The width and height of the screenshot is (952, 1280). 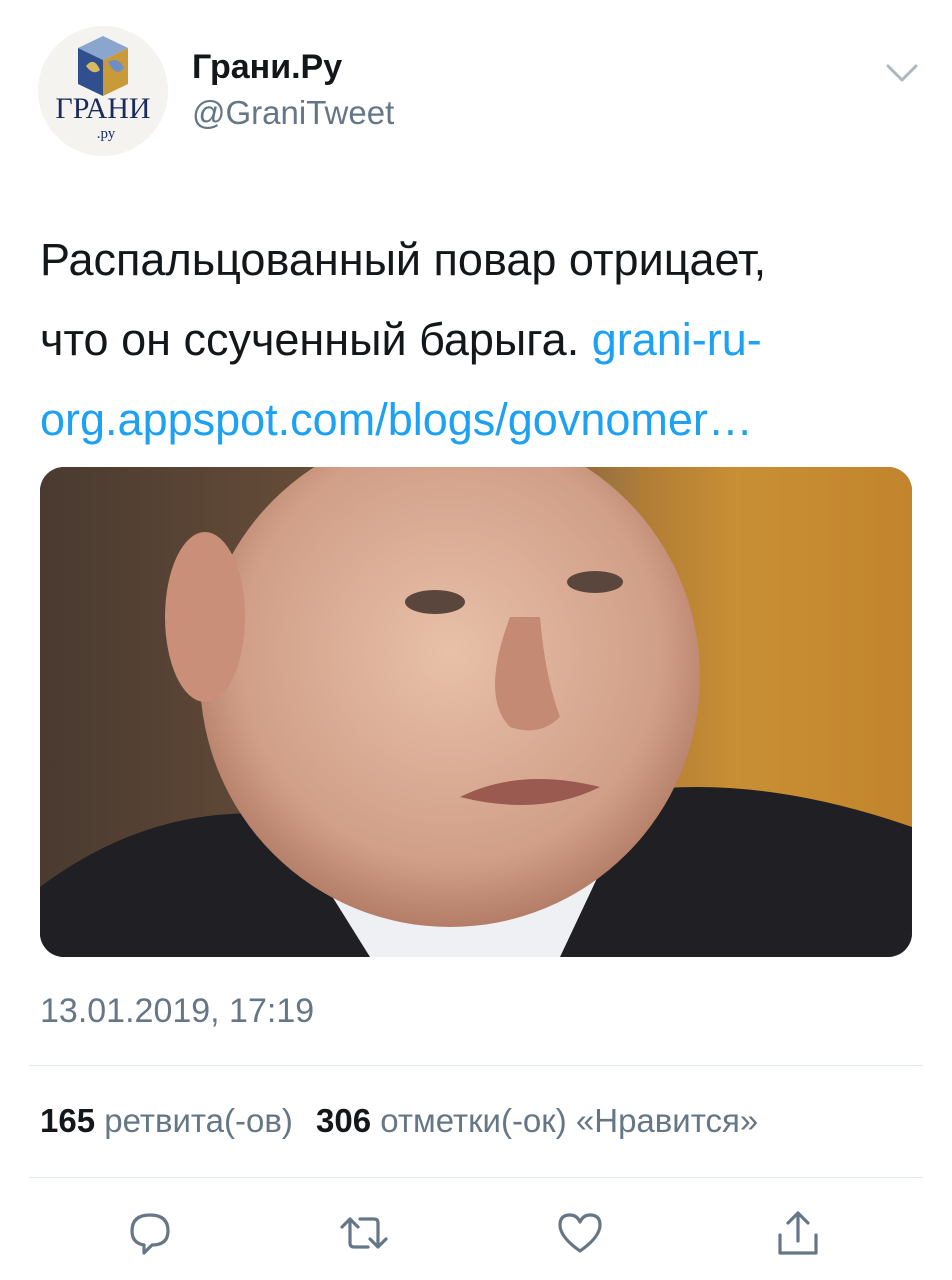 I want to click on reply-icon, so click(x=150, y=1234).